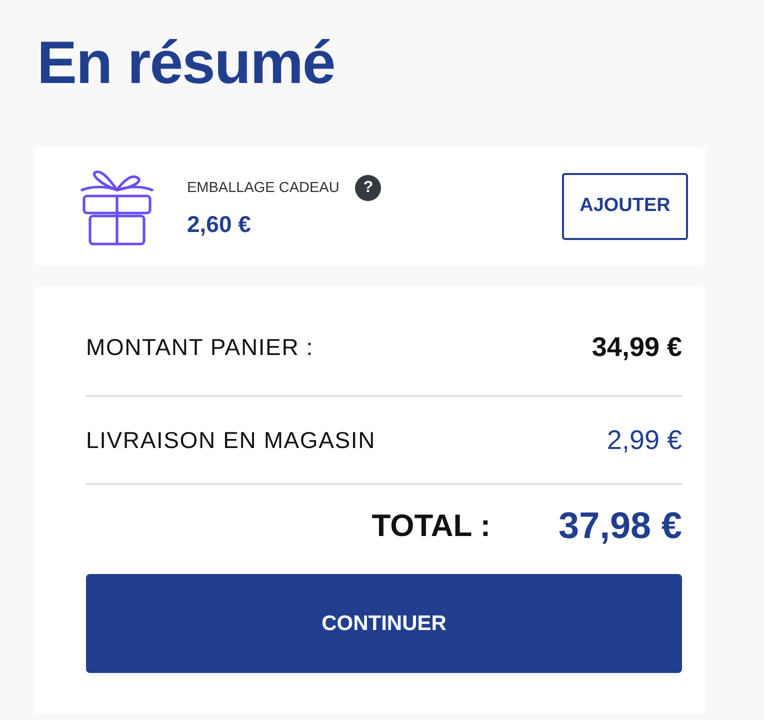 This screenshot has width=764, height=720. Describe the element at coordinates (637, 347) in the screenshot. I see `line-amount: 34,99 €` at that location.